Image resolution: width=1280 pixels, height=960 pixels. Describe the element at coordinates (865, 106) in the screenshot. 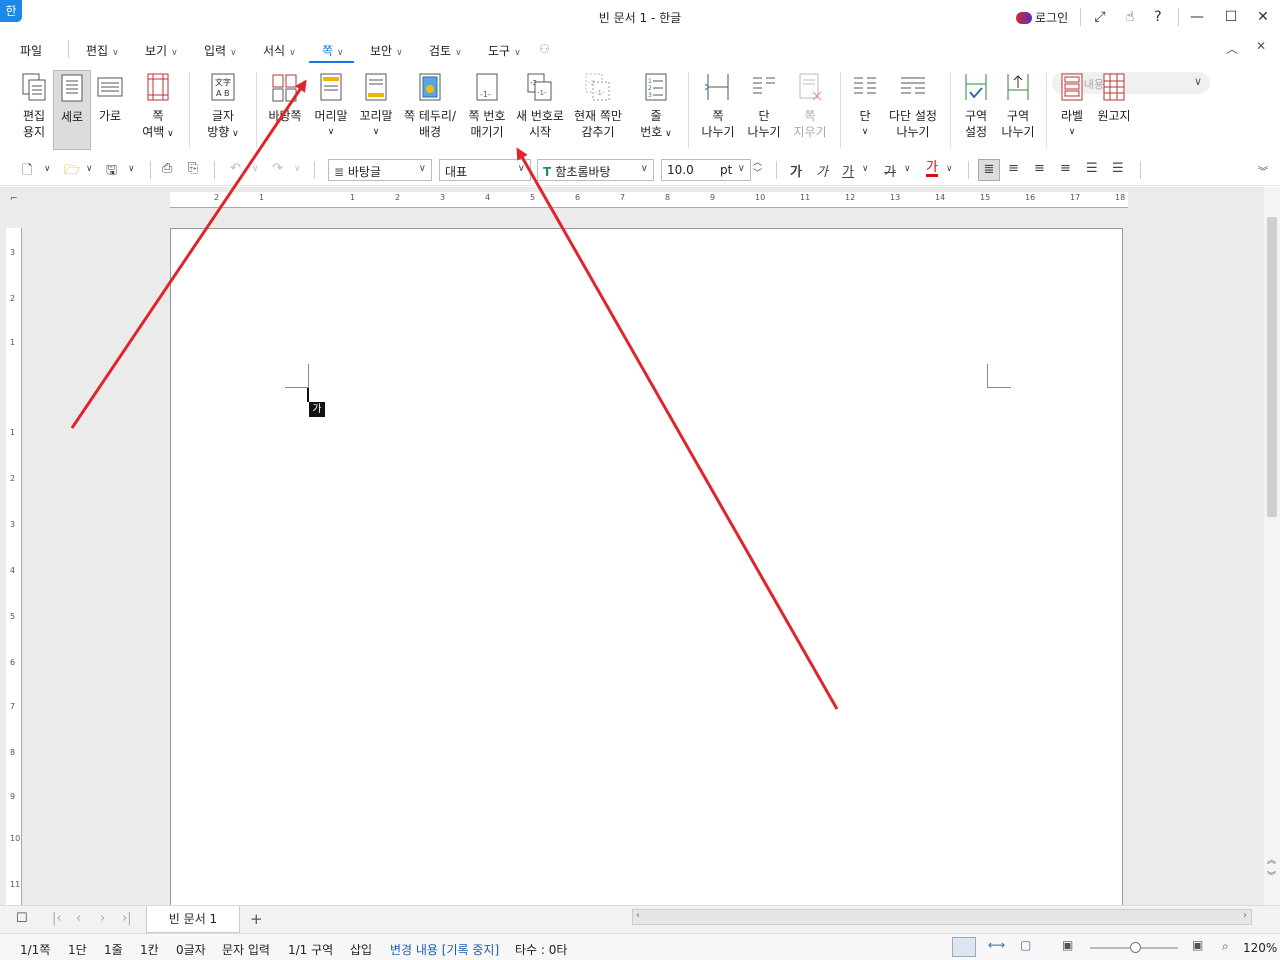

I see `columns-button: 단 ∨` at that location.